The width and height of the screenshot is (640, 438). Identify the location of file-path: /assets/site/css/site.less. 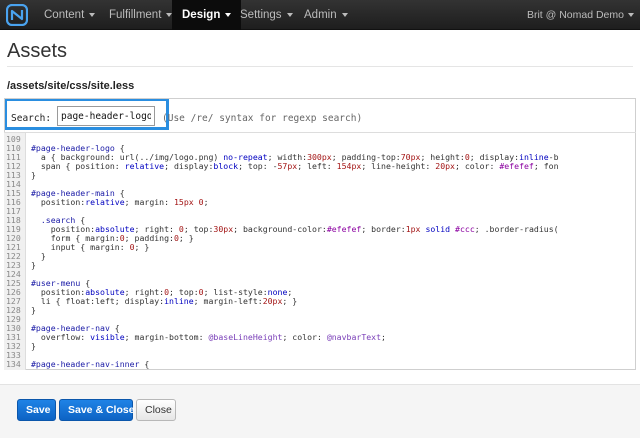
(71, 86).